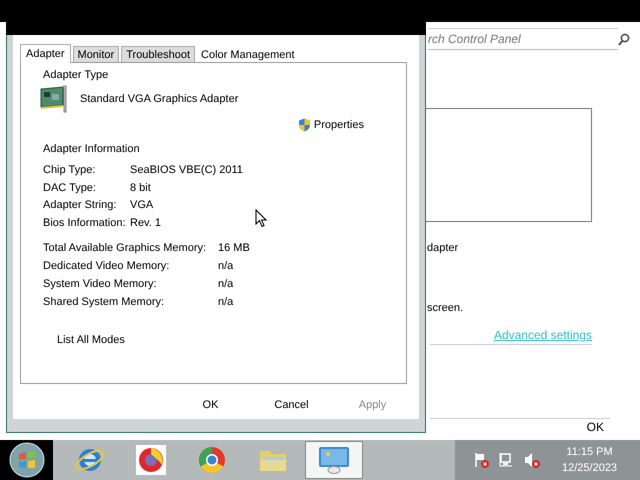  What do you see at coordinates (261, 218) in the screenshot?
I see `pointer-icon` at bounding box center [261, 218].